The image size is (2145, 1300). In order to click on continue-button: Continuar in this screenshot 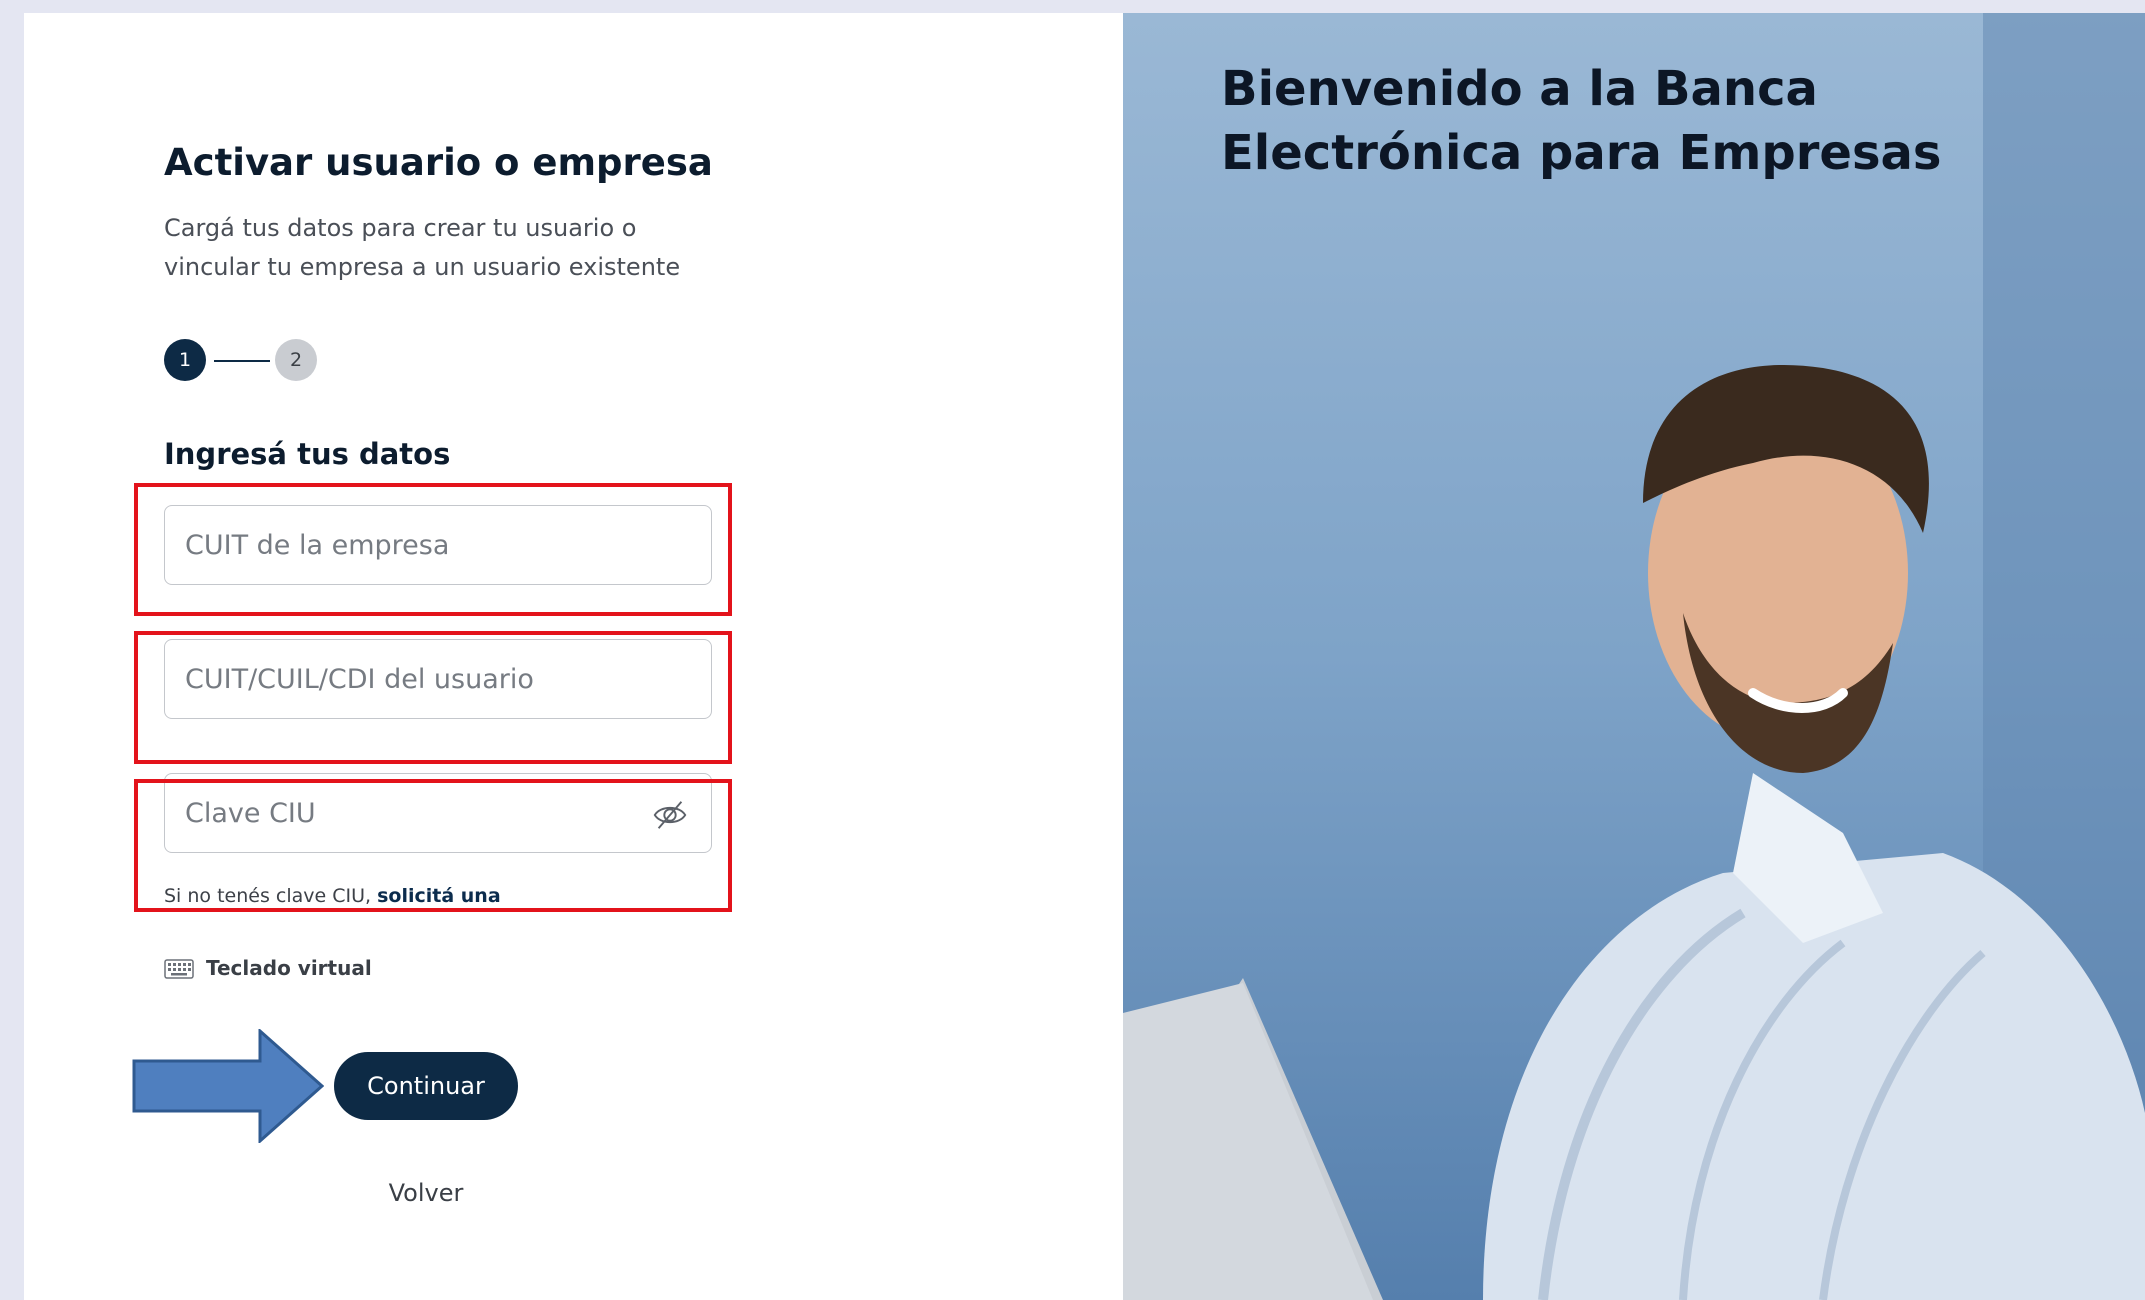, I will do `click(426, 1086)`.